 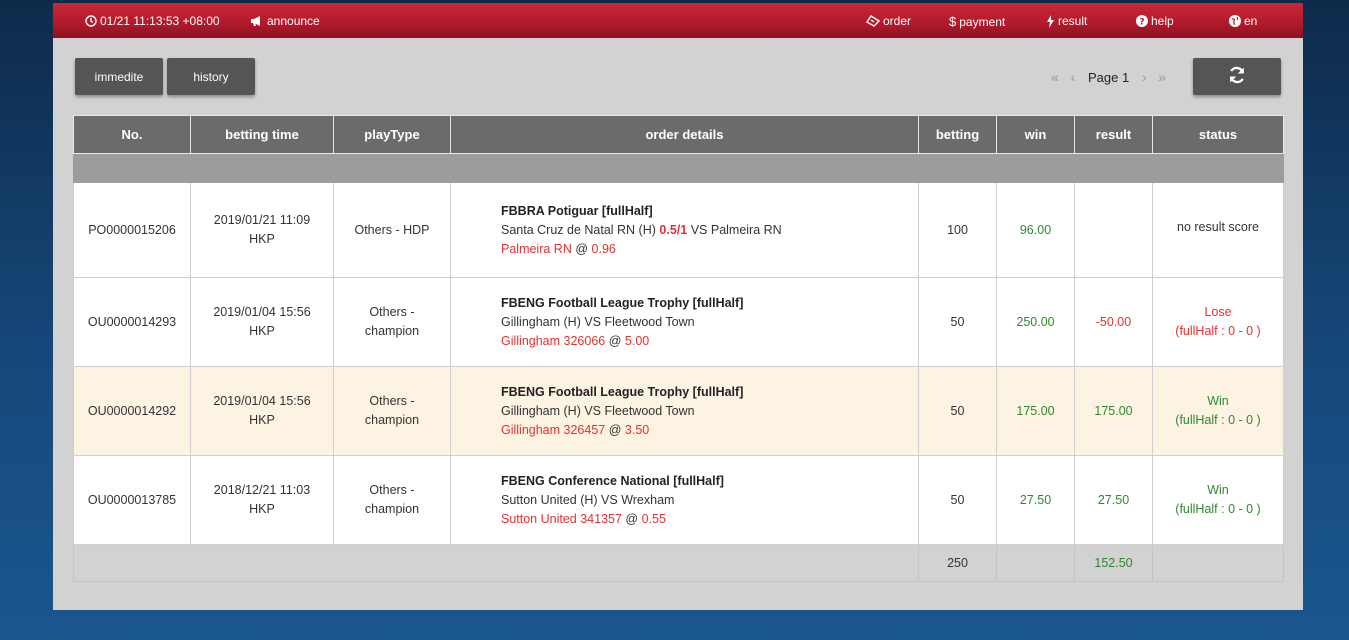 I want to click on payment-label: payment, so click(x=982, y=21).